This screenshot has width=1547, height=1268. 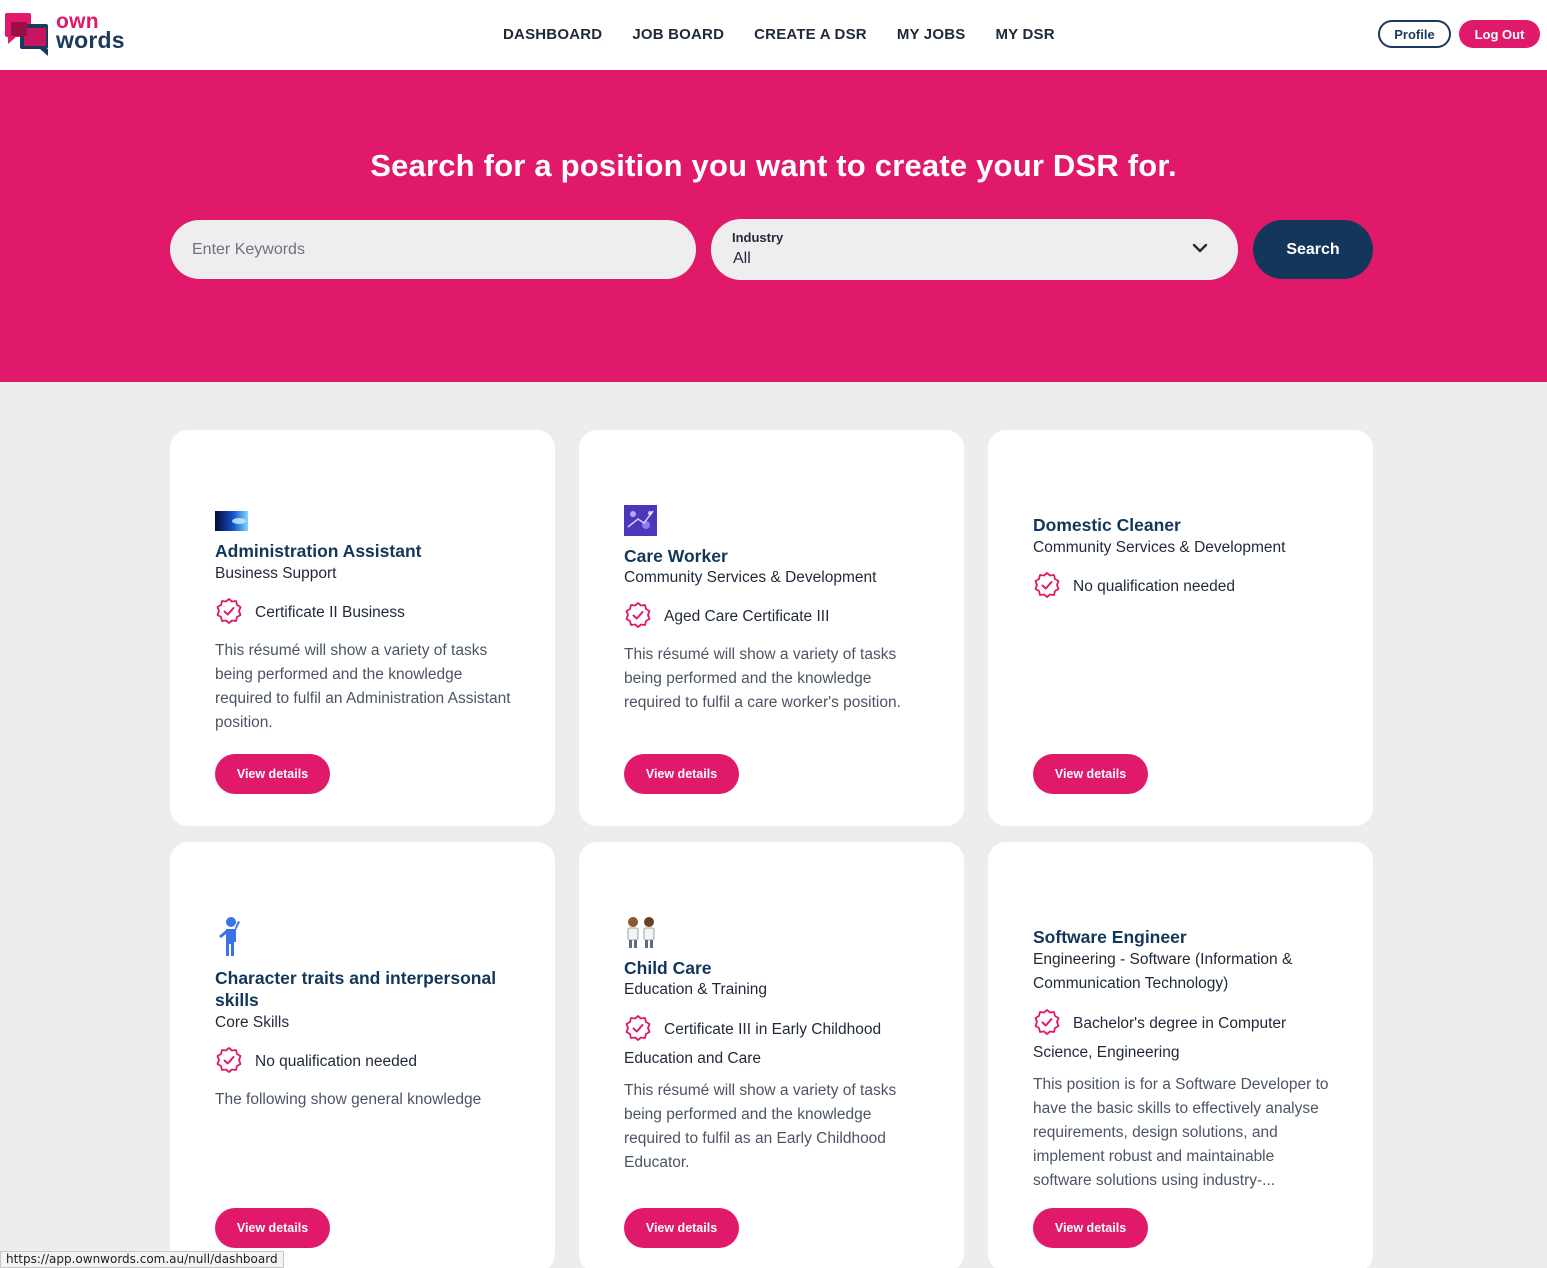 I want to click on job-qualification: Certificate II Business, so click(x=365, y=612).